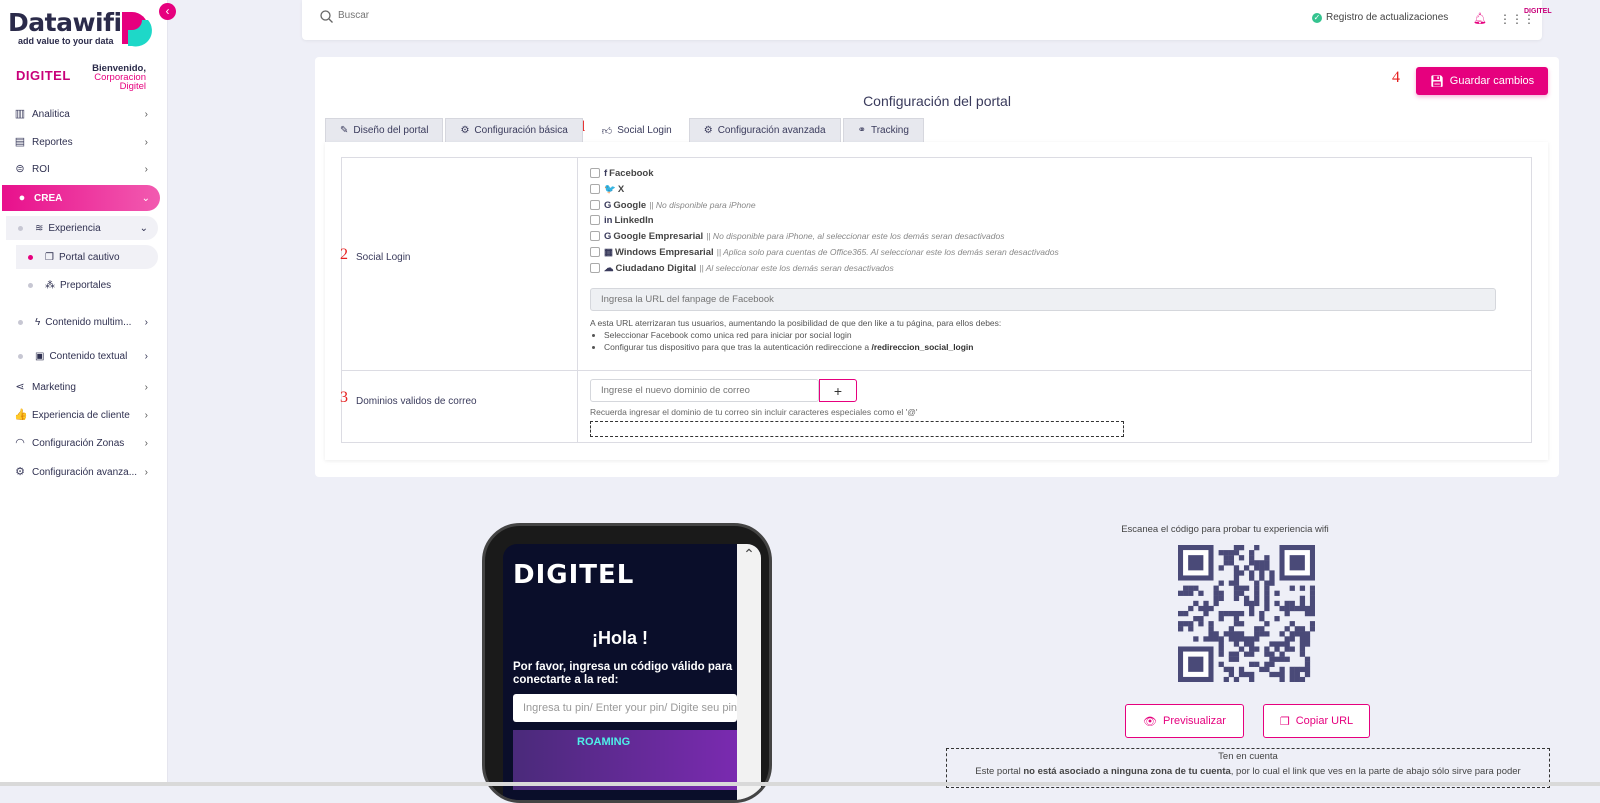 This screenshot has width=1600, height=803. What do you see at coordinates (998, 771) in the screenshot?
I see `note-text-a: Este portal` at bounding box center [998, 771].